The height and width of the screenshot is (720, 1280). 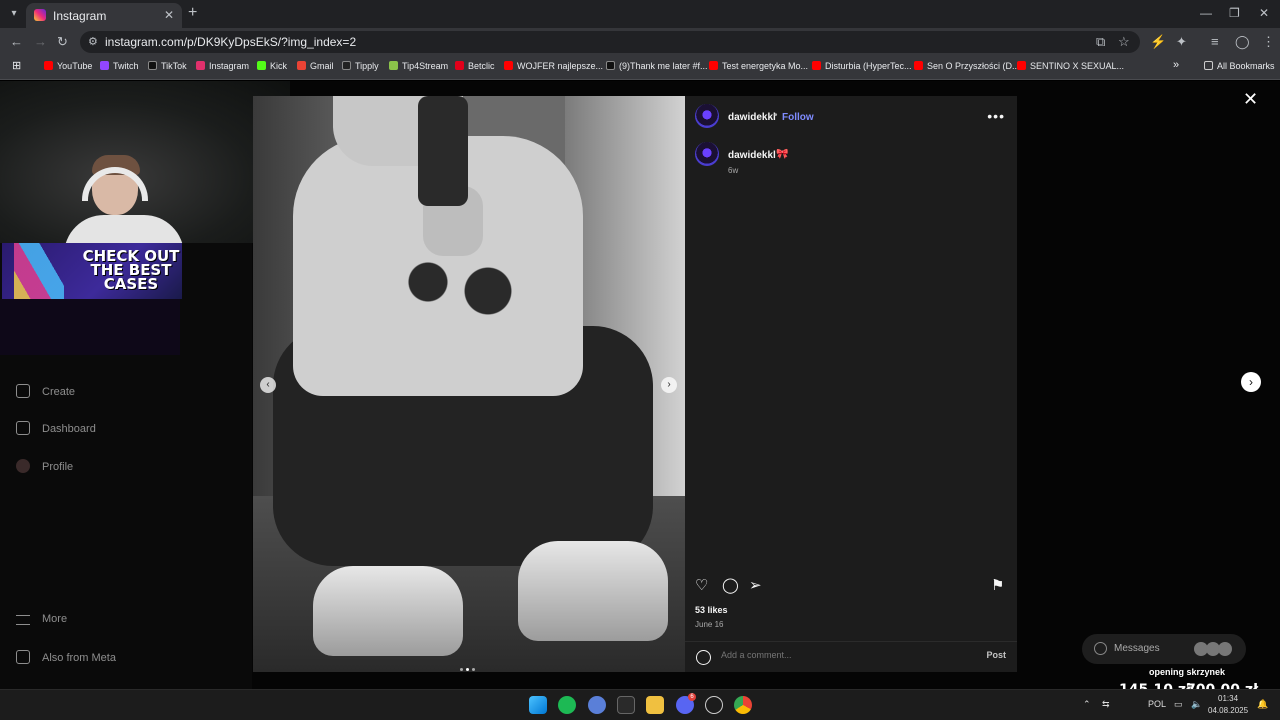 I want to click on bookmark-tiktok: TikTok, so click(x=167, y=66).